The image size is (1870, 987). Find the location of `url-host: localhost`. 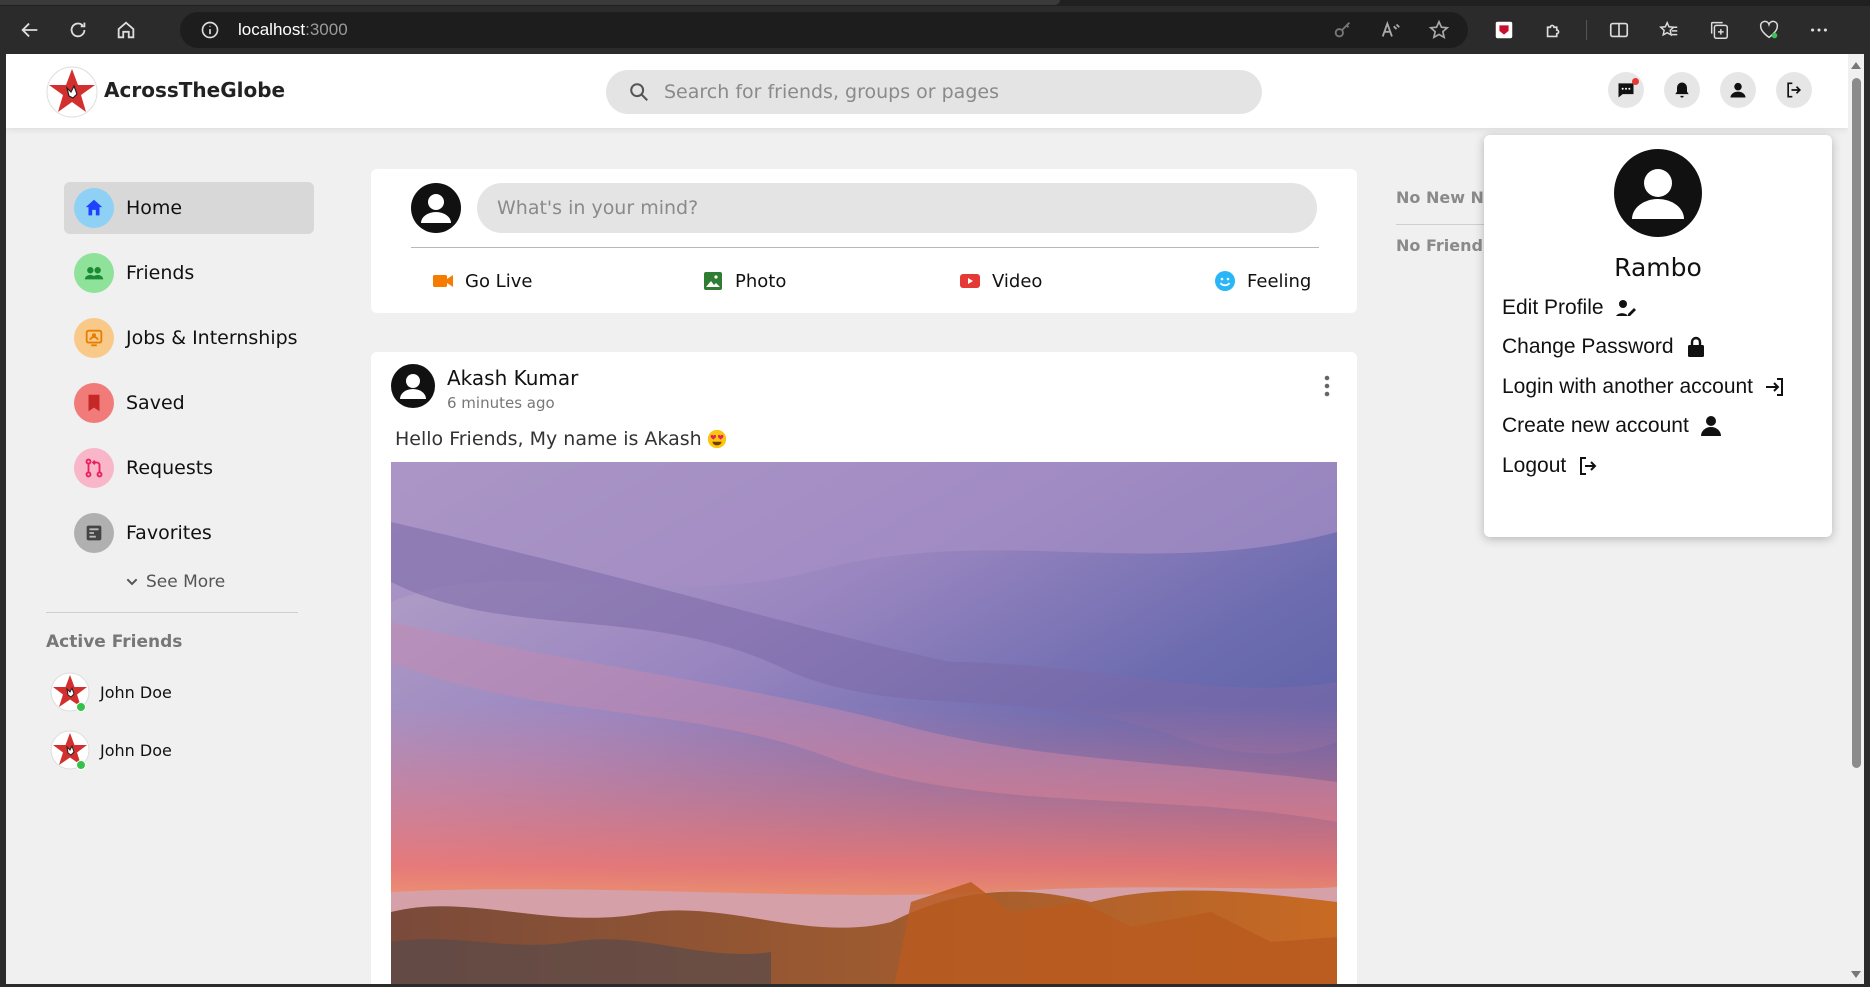

url-host: localhost is located at coordinates (272, 29).